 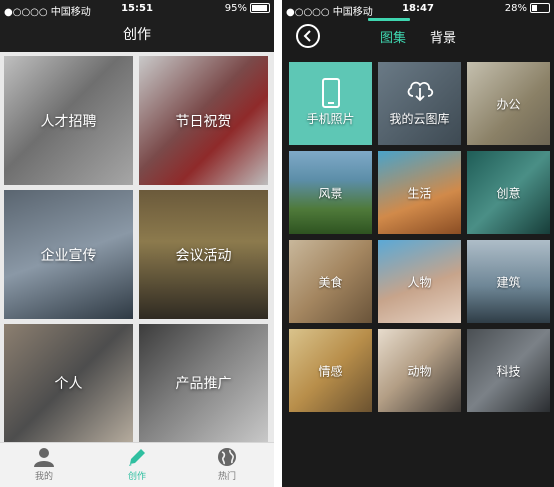 I want to click on tab-atlas: 图集, so click(x=393, y=36).